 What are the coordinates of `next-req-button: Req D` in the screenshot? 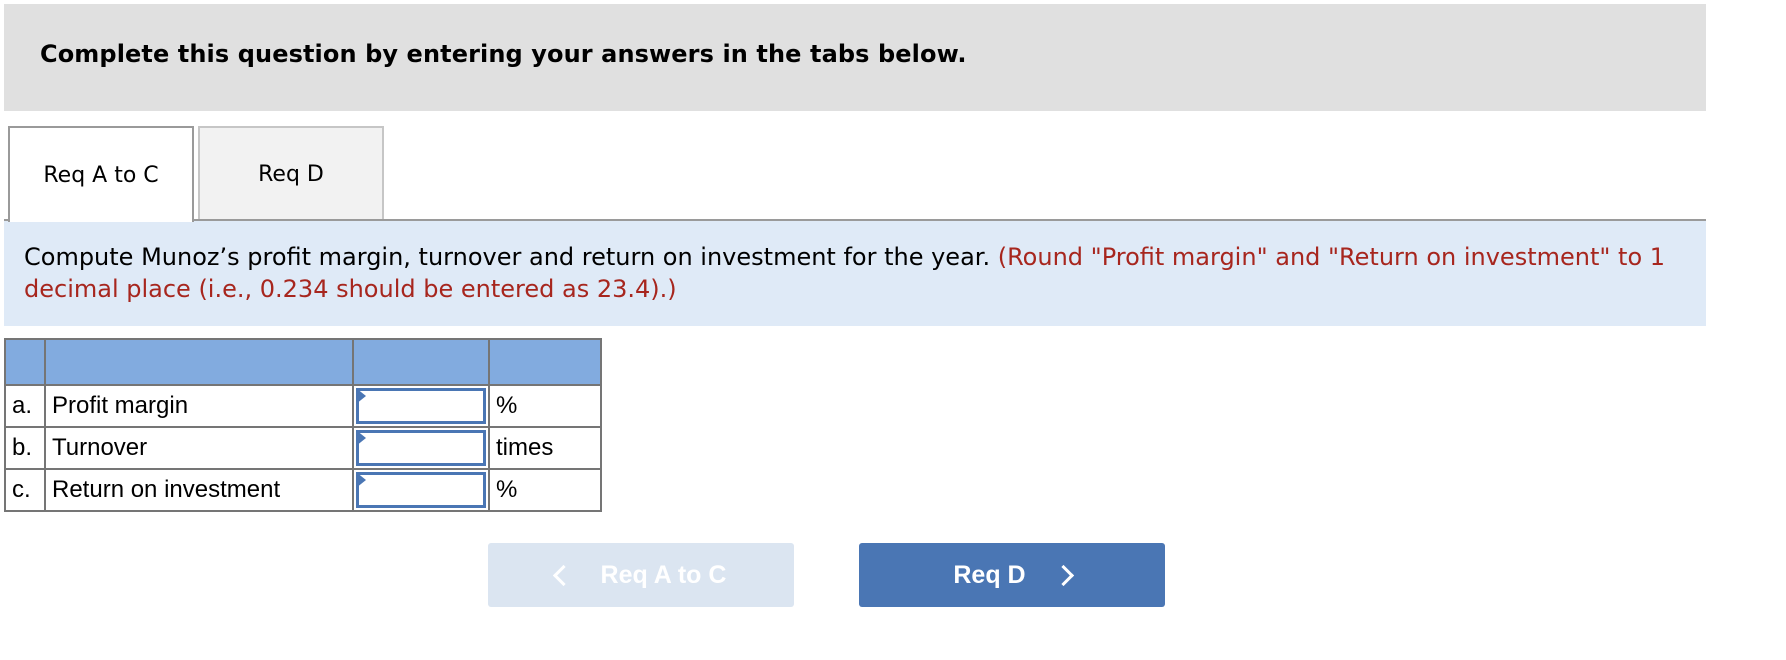 It's located at (1012, 575).